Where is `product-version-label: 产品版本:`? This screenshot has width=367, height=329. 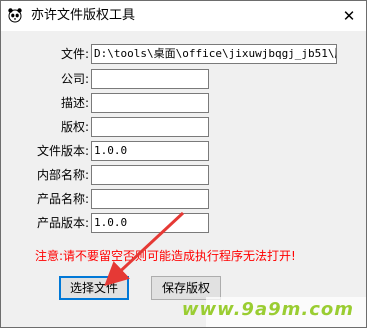 product-version-label: 产品版本: is located at coordinates (62, 223).